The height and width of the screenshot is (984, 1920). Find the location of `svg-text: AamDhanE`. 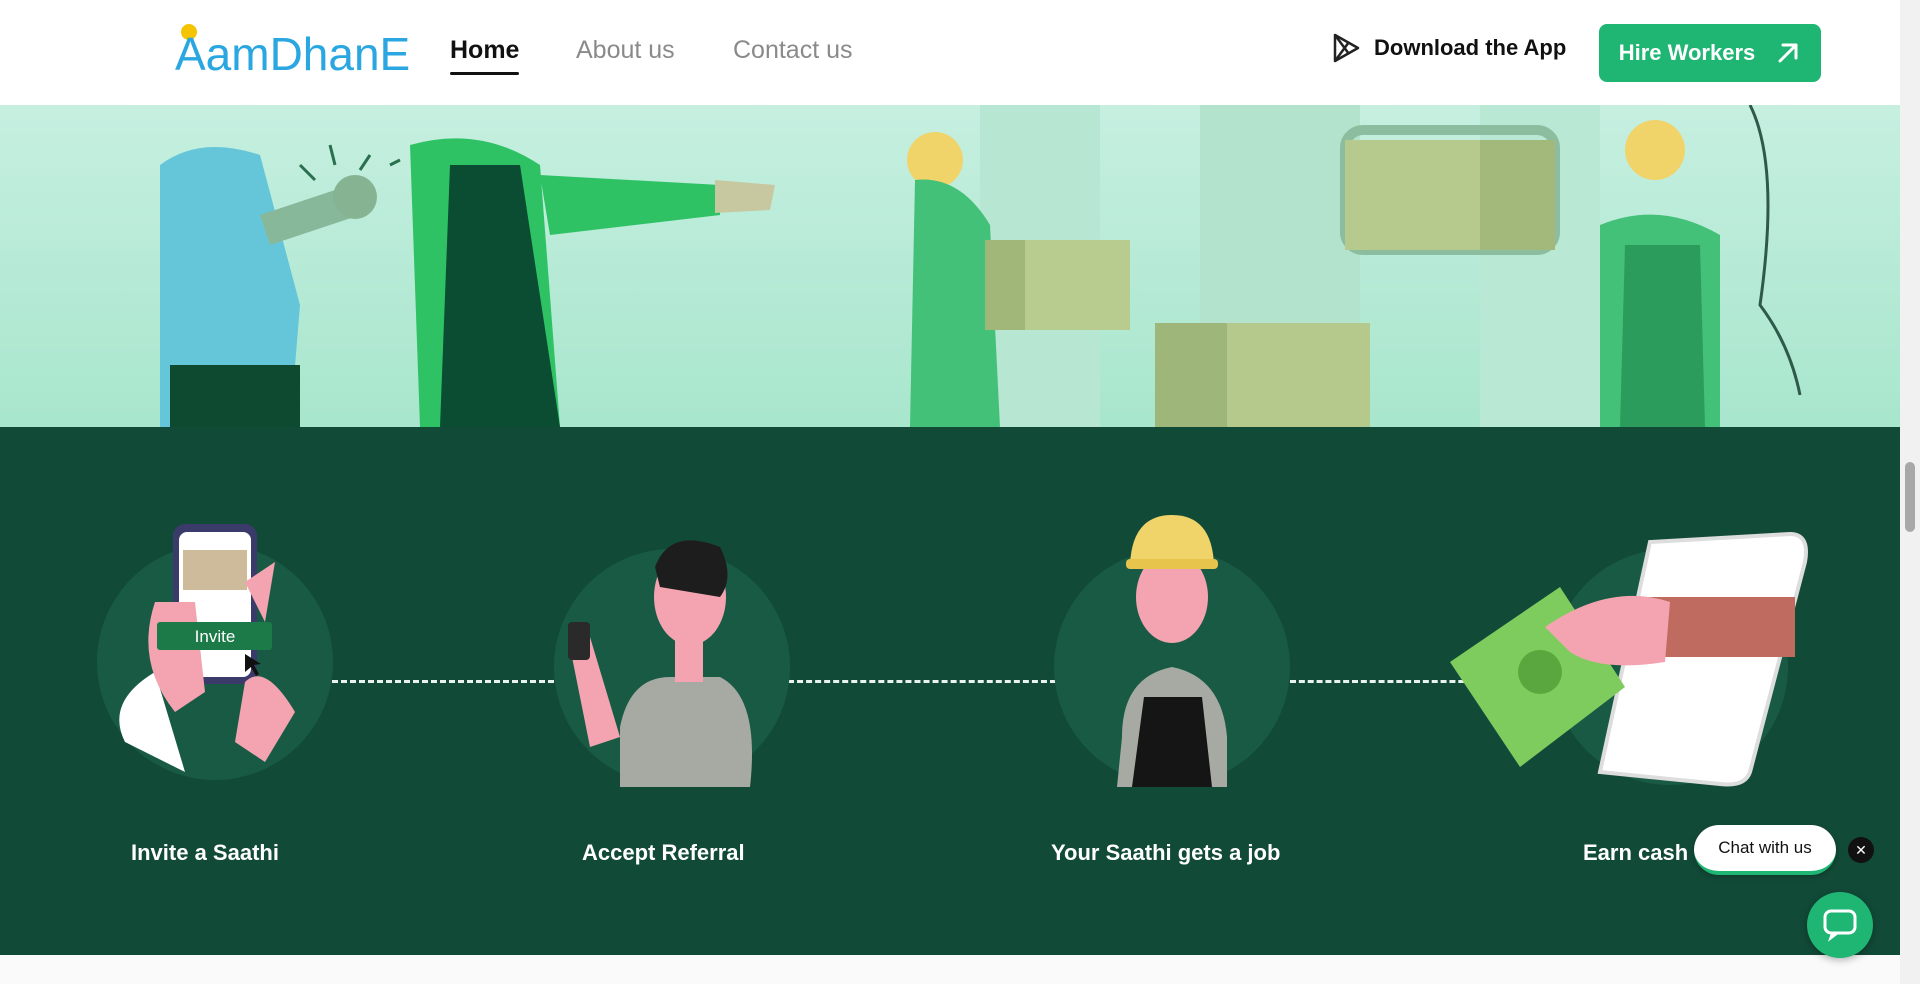

svg-text: AamDhanE is located at coordinates (292, 53).